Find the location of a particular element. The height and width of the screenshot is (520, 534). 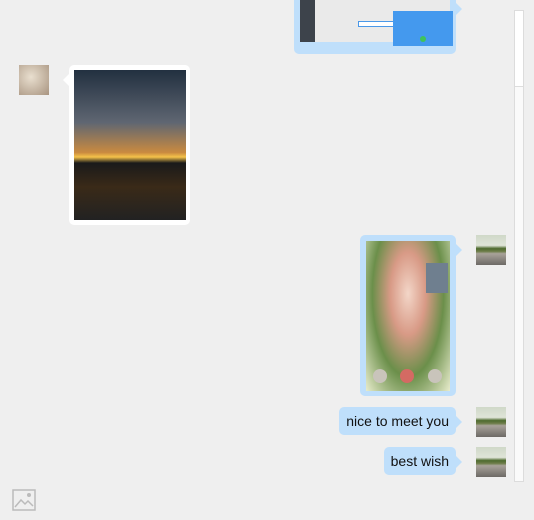

message-text-bubble: nice to meet you is located at coordinates (400, 421).